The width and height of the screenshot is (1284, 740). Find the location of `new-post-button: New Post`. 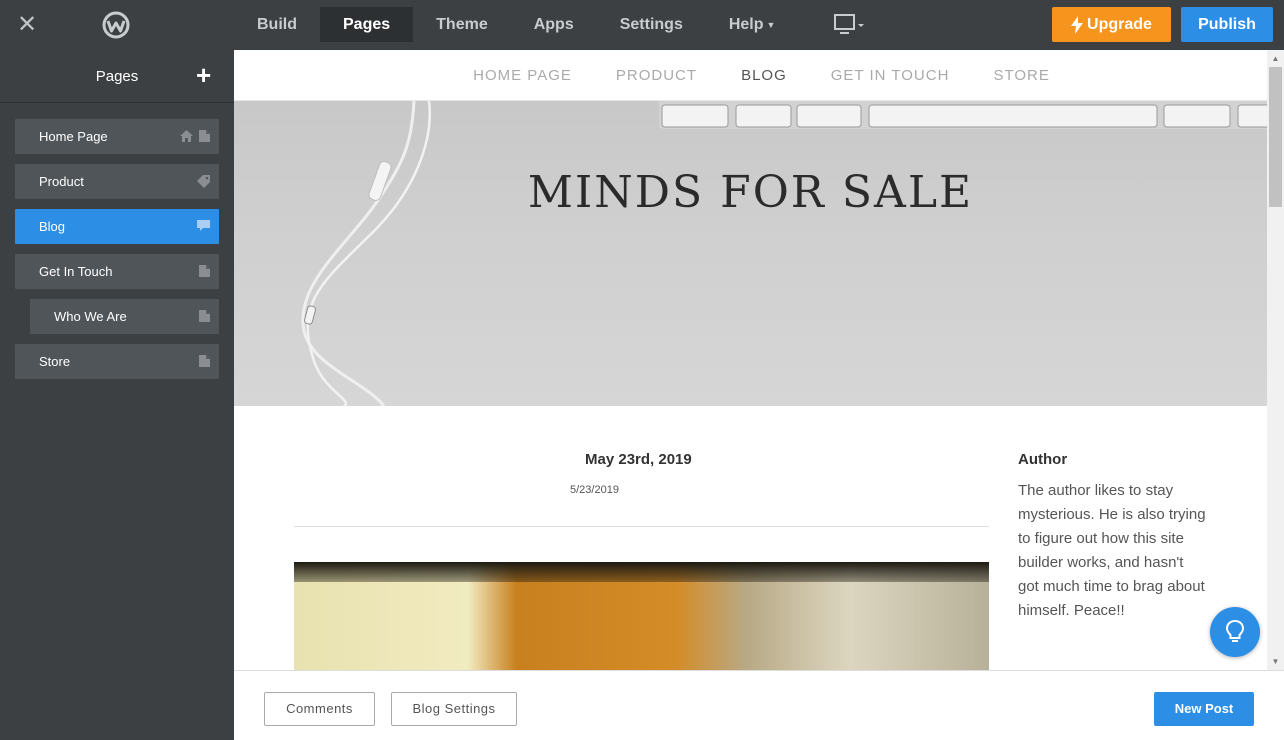

new-post-button: New Post is located at coordinates (1204, 709).